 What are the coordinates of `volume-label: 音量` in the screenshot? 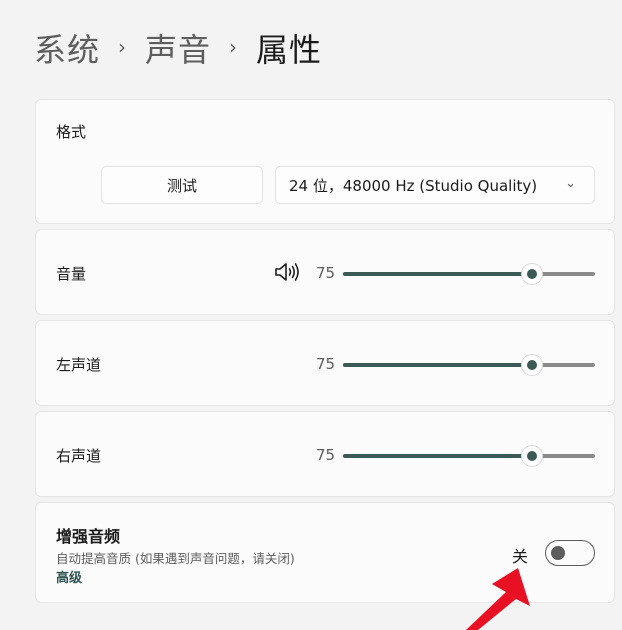 It's located at (71, 274).